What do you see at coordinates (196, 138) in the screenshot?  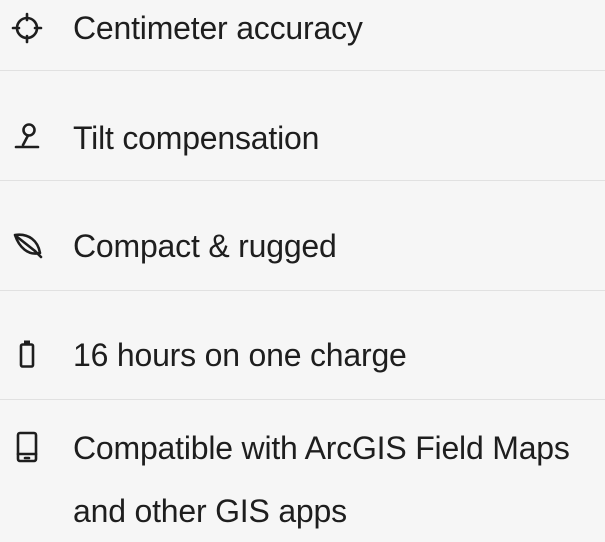 I see `feature-label: Tilt compensation` at bounding box center [196, 138].